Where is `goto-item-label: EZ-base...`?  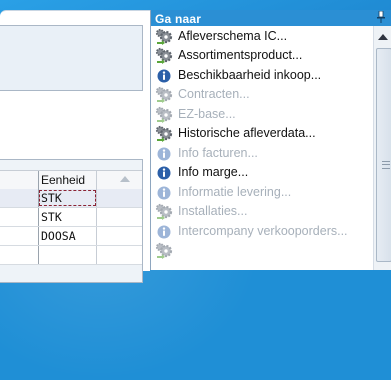
goto-item-label: EZ-base... is located at coordinates (207, 113).